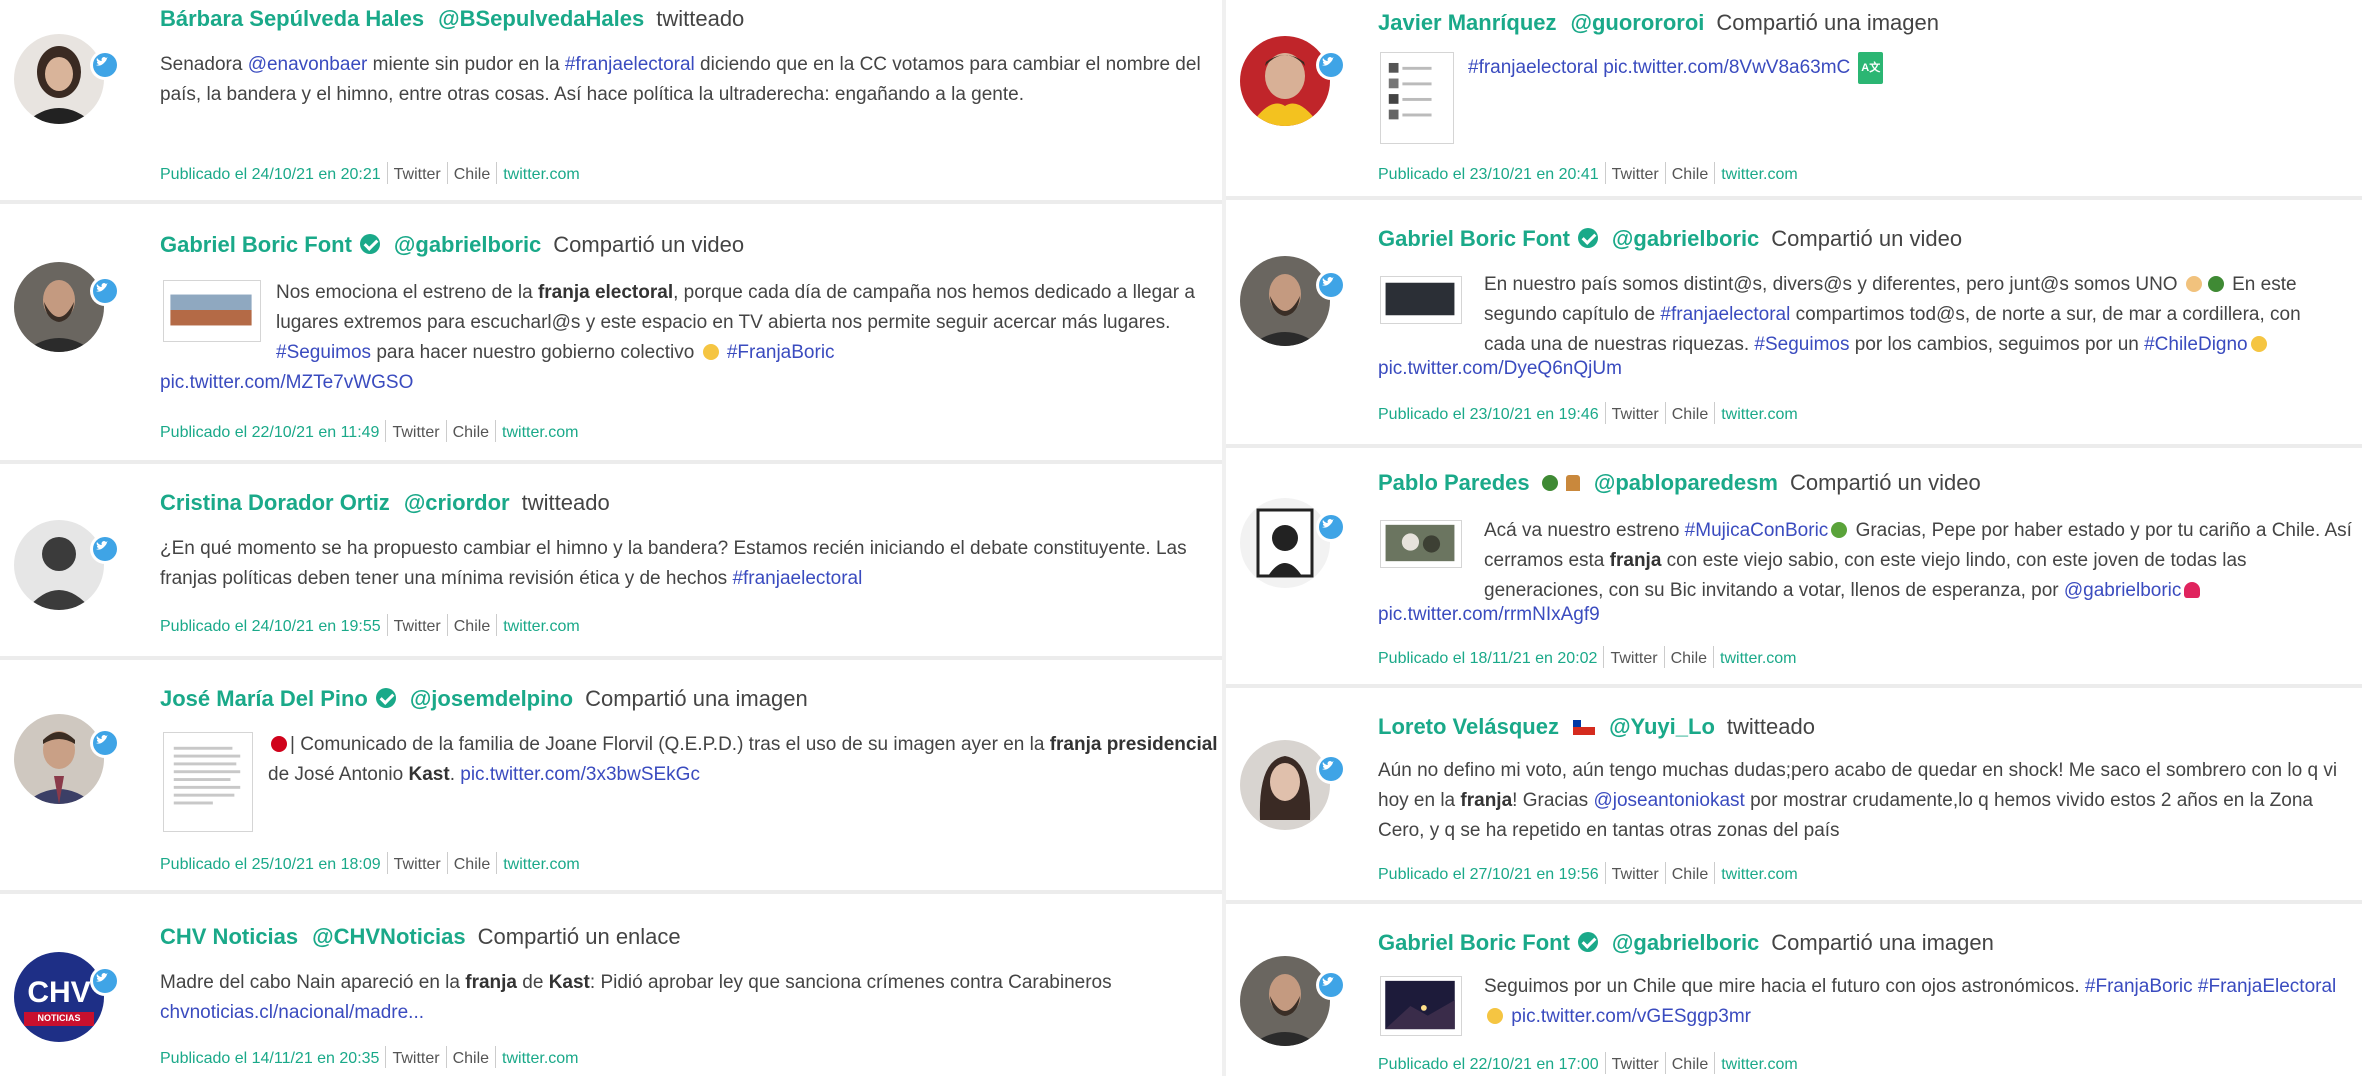  Describe the element at coordinates (2267, 986) in the screenshot. I see `inline-link: #FranjaElectoral` at that location.